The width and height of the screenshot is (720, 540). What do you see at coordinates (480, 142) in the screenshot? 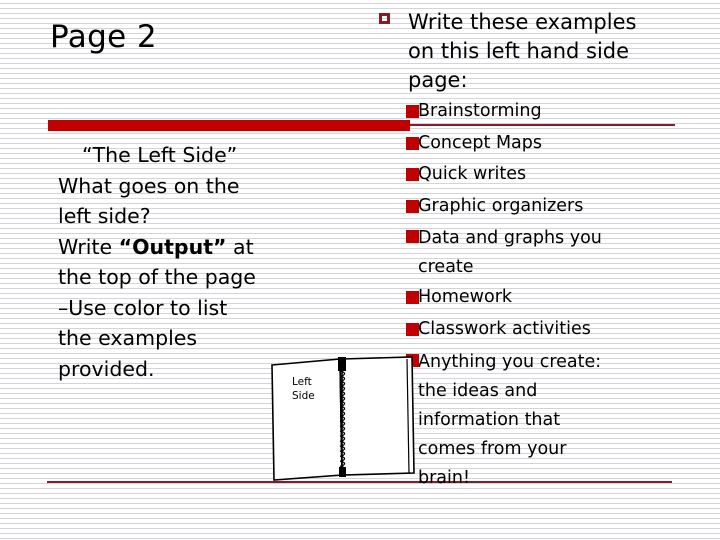
I see `list-item-label: Concept Maps` at bounding box center [480, 142].